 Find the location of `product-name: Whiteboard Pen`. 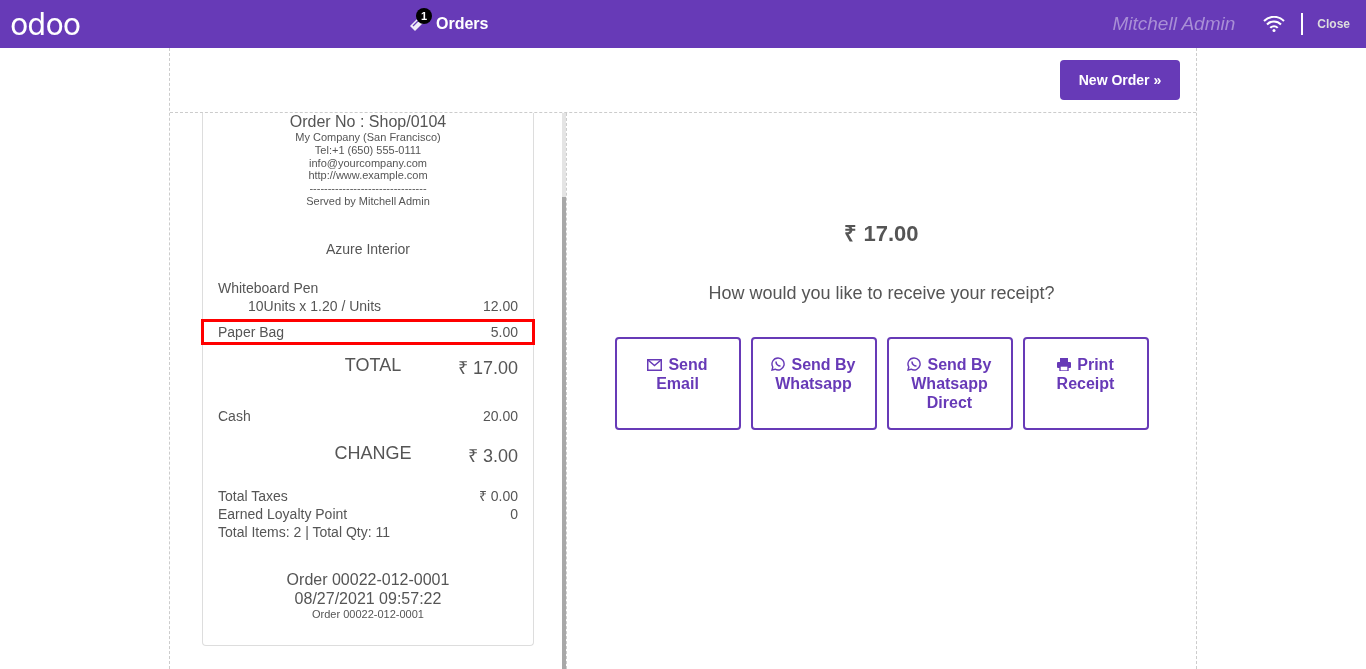

product-name: Whiteboard Pen is located at coordinates (268, 288).